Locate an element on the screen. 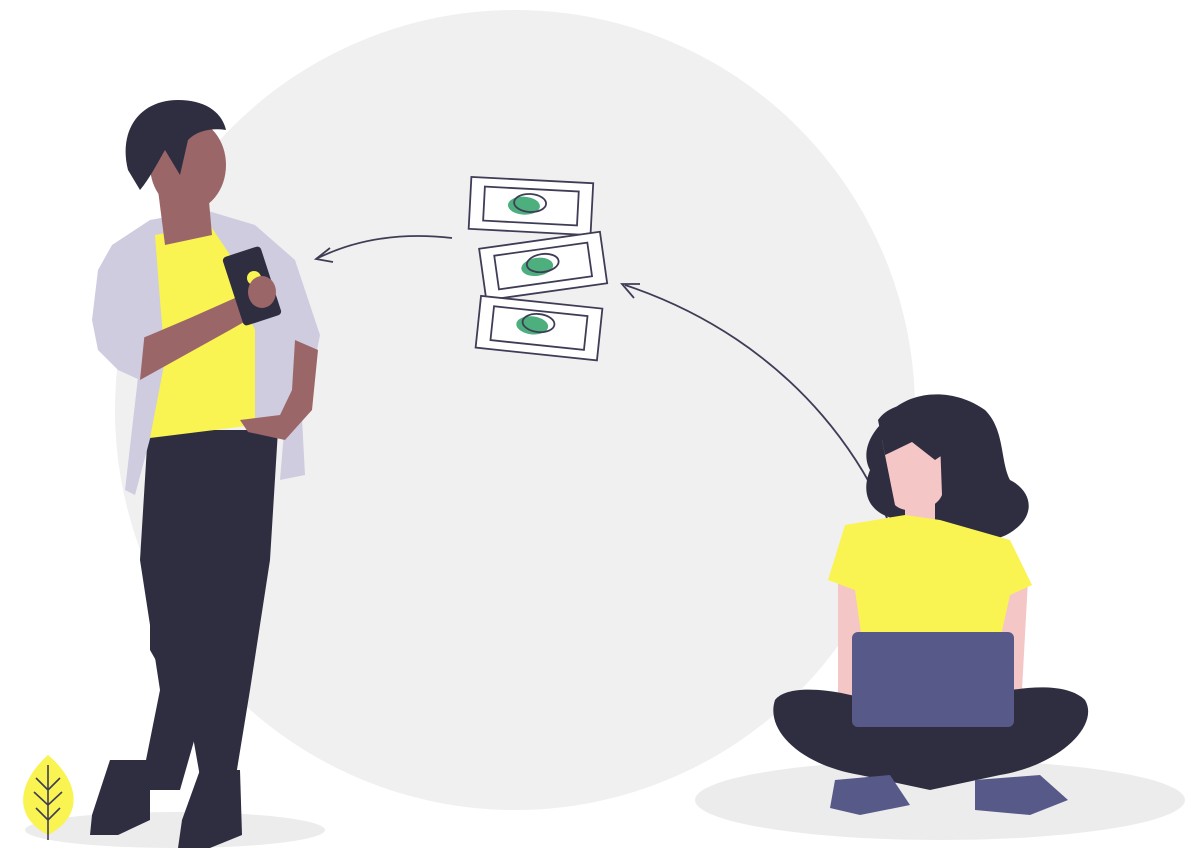 Image resolution: width=1192 pixels, height=861 pixels. bill-top is located at coordinates (531, 206).